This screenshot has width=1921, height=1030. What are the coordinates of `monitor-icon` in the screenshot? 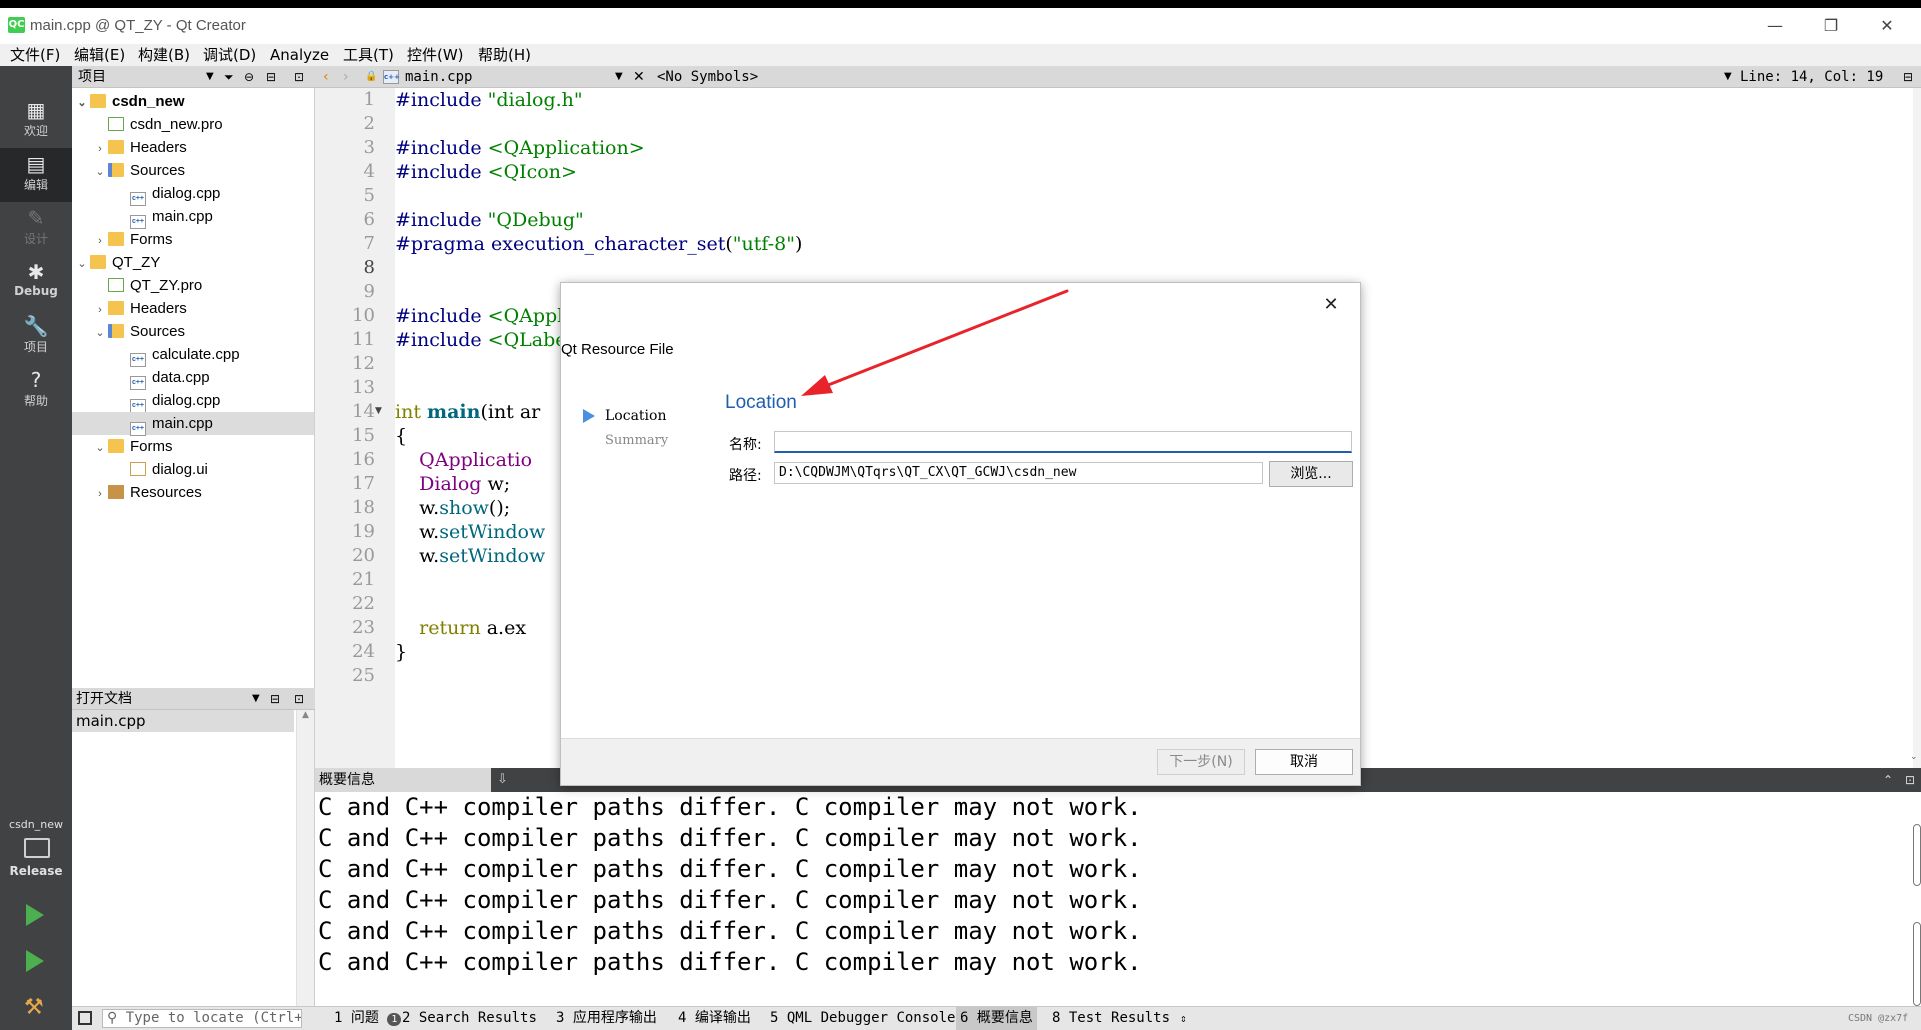 It's located at (37, 848).